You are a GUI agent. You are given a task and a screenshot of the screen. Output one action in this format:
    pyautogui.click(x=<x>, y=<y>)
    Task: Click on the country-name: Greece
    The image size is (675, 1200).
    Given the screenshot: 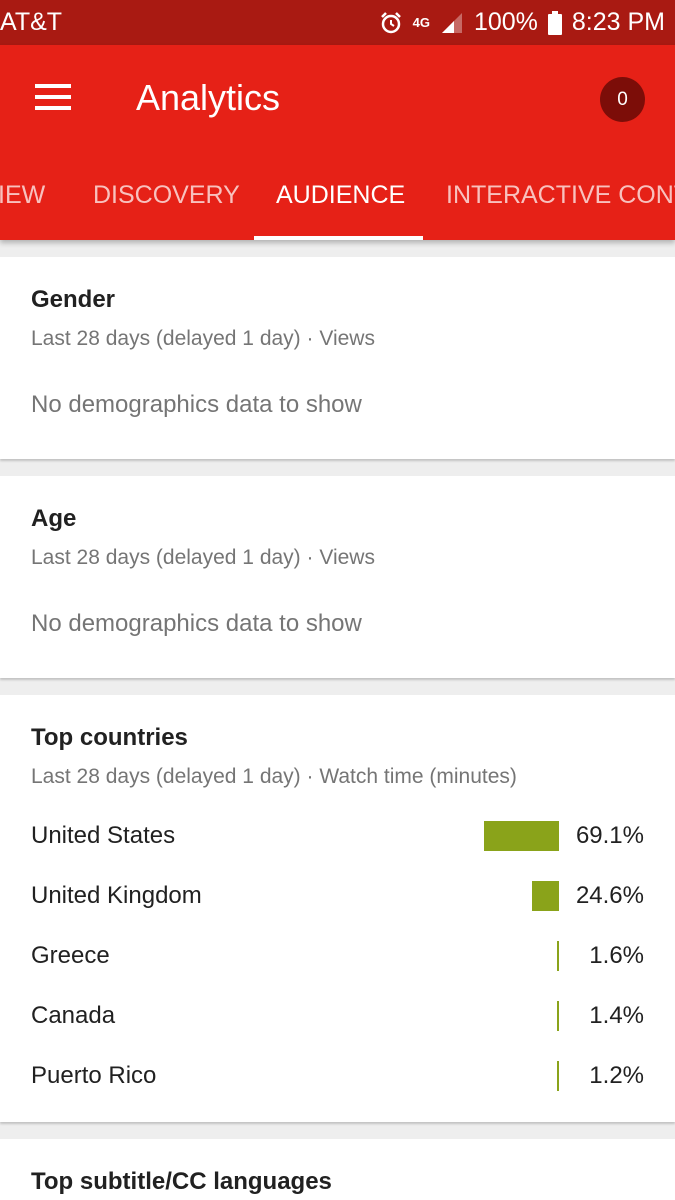 What is the action you would take?
    pyautogui.click(x=70, y=955)
    